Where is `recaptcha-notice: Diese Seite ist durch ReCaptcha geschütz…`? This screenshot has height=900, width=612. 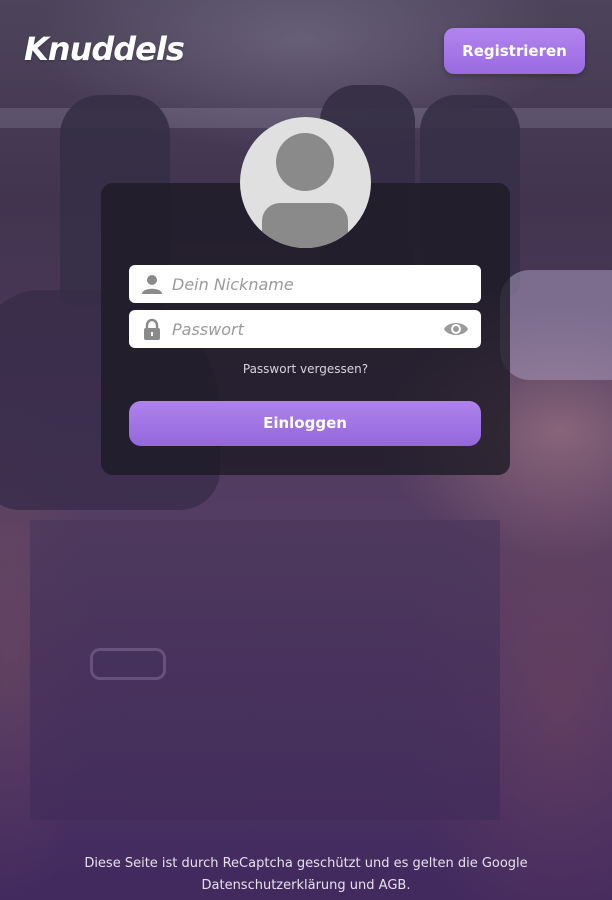
recaptcha-notice: Diese Seite ist durch ReCaptcha geschütz… is located at coordinates (306, 875).